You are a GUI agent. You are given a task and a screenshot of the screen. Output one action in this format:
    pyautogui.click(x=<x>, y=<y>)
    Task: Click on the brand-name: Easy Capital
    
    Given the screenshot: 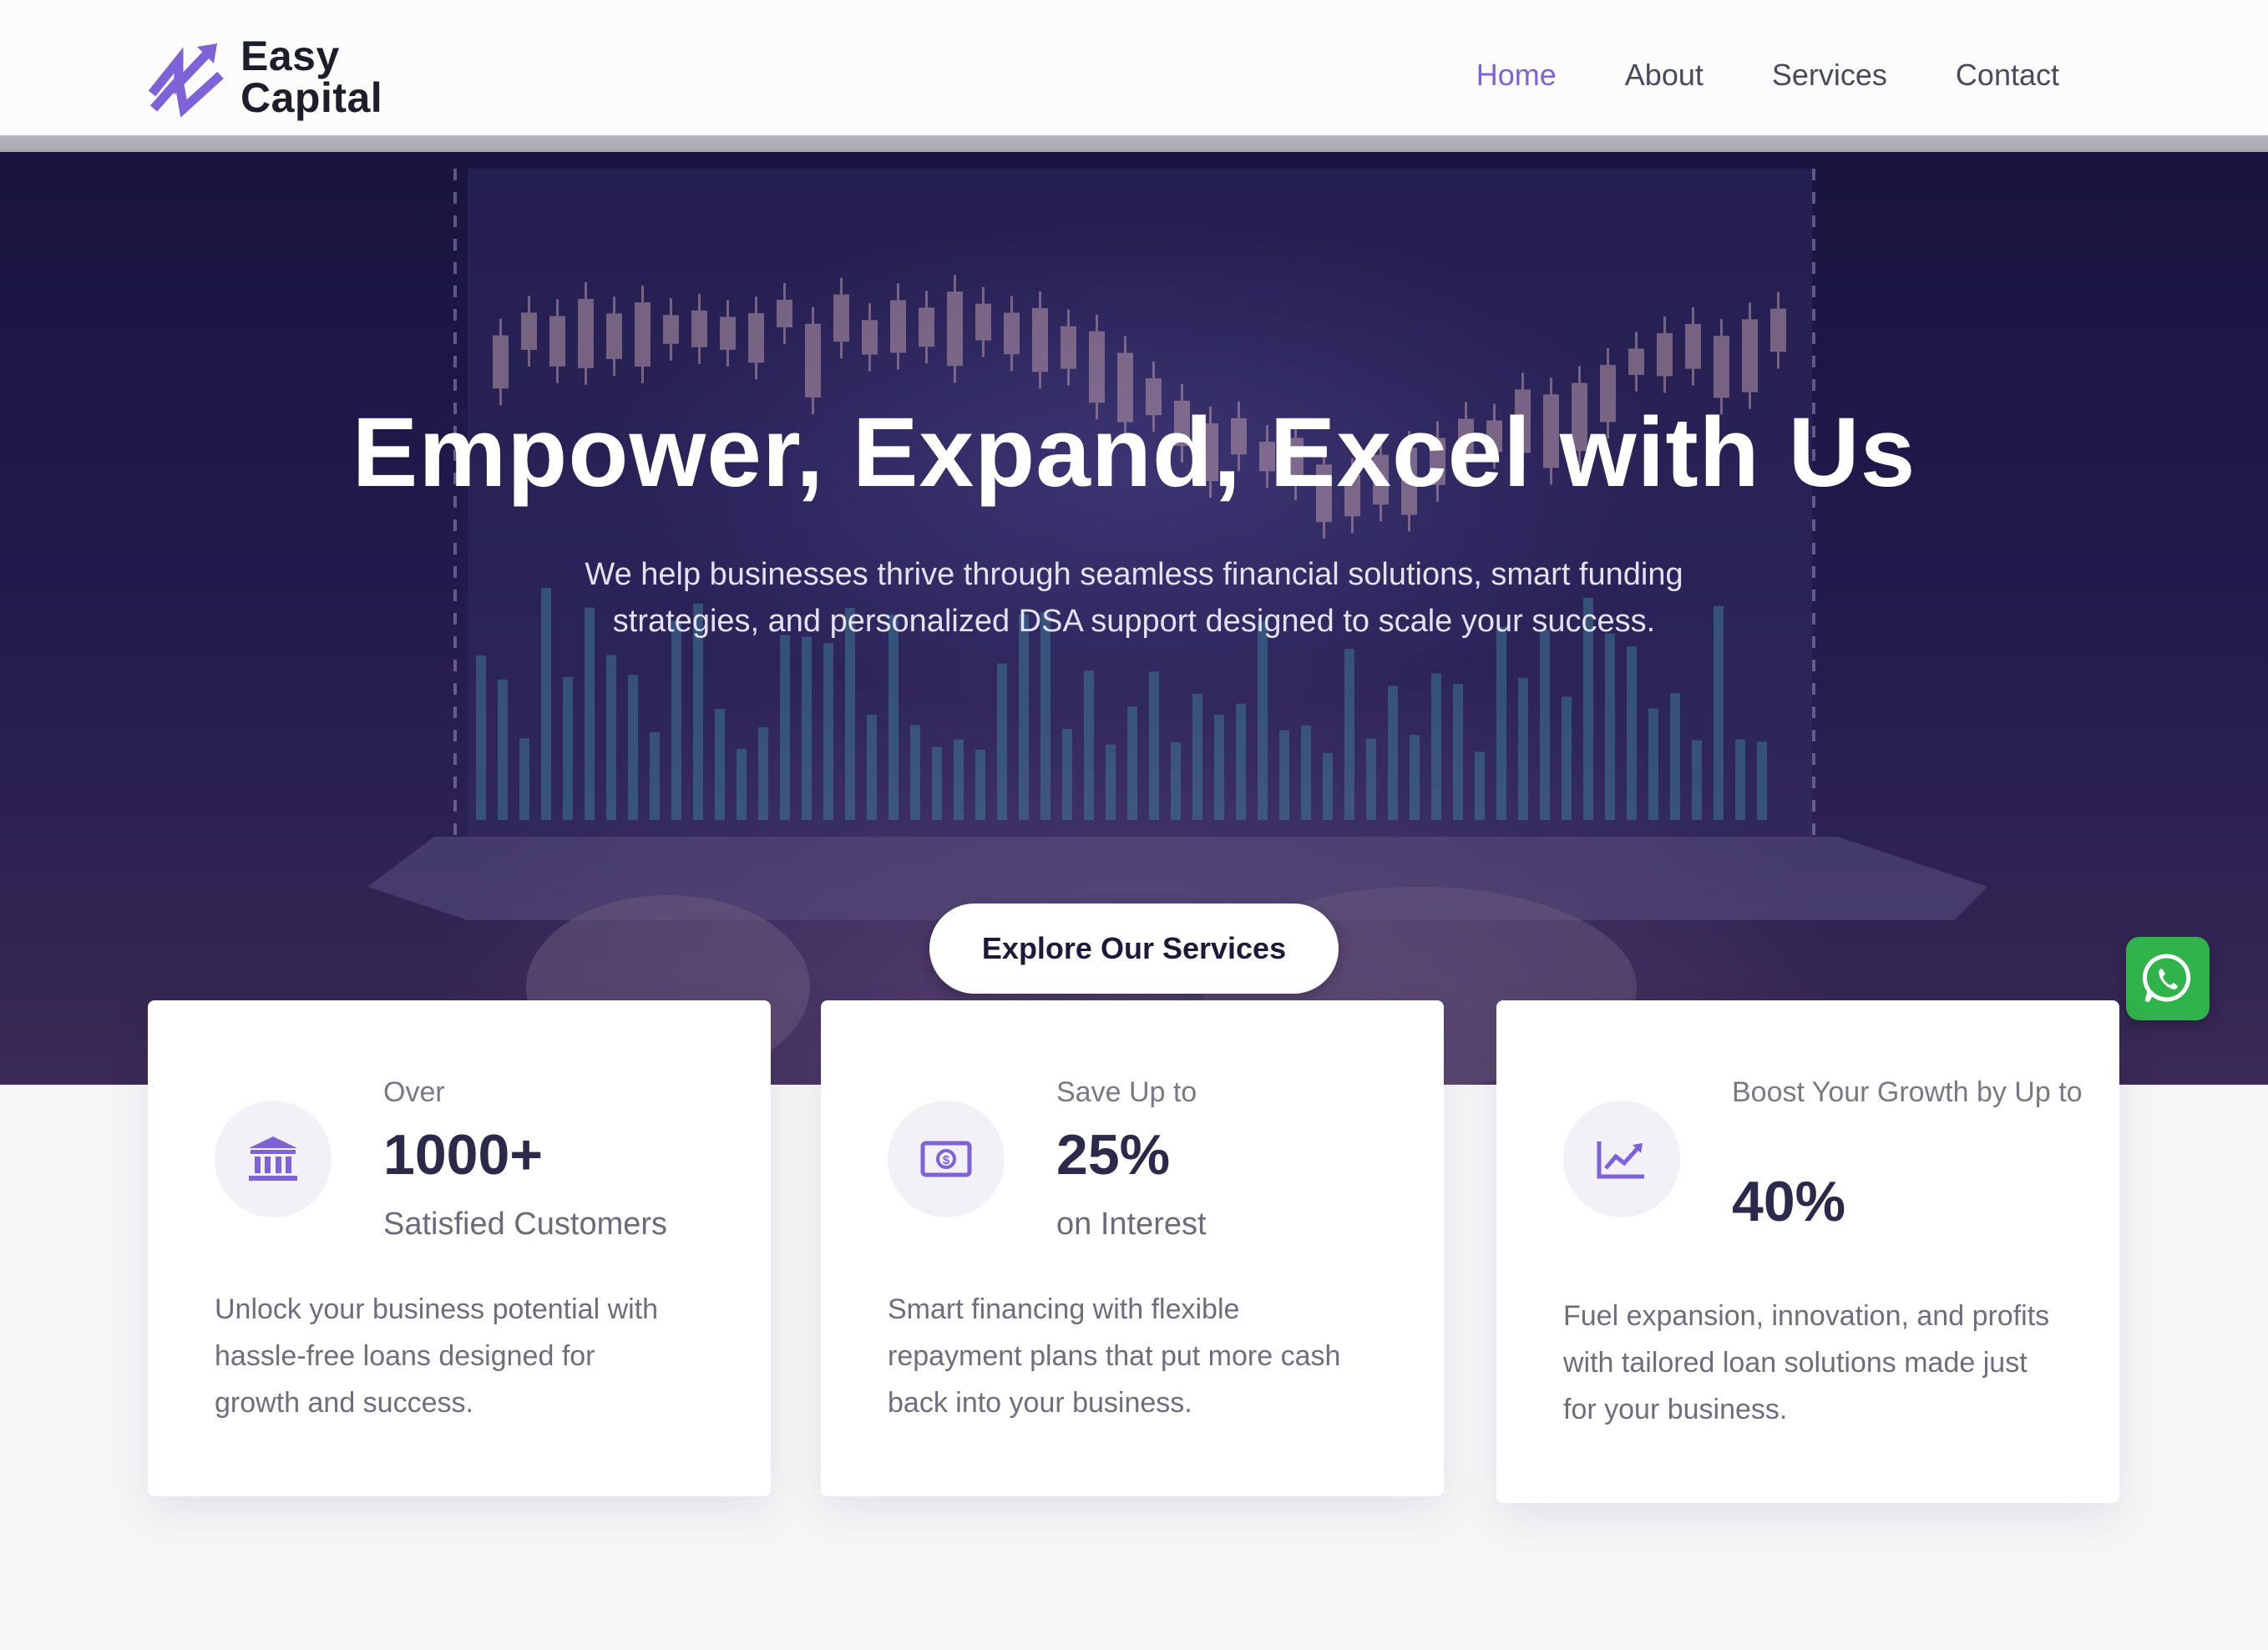 What is the action you would take?
    pyautogui.click(x=311, y=77)
    